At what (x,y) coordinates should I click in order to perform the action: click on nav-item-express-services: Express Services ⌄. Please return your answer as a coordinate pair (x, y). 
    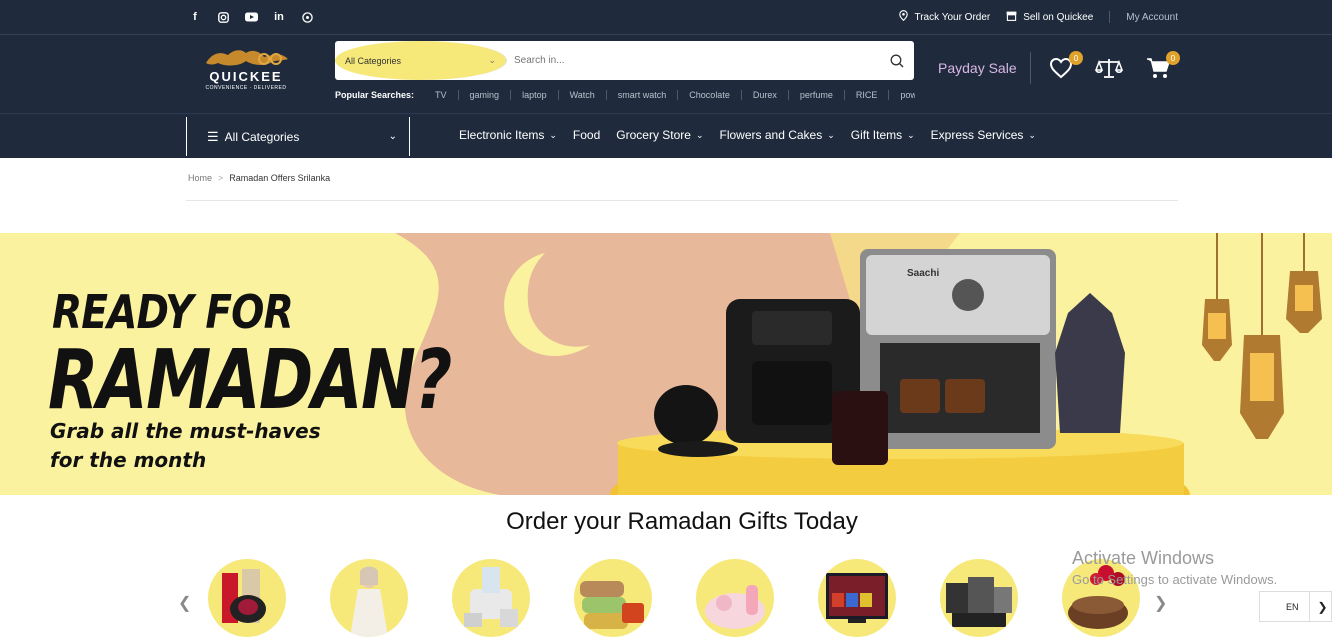
    Looking at the image, I should click on (983, 135).